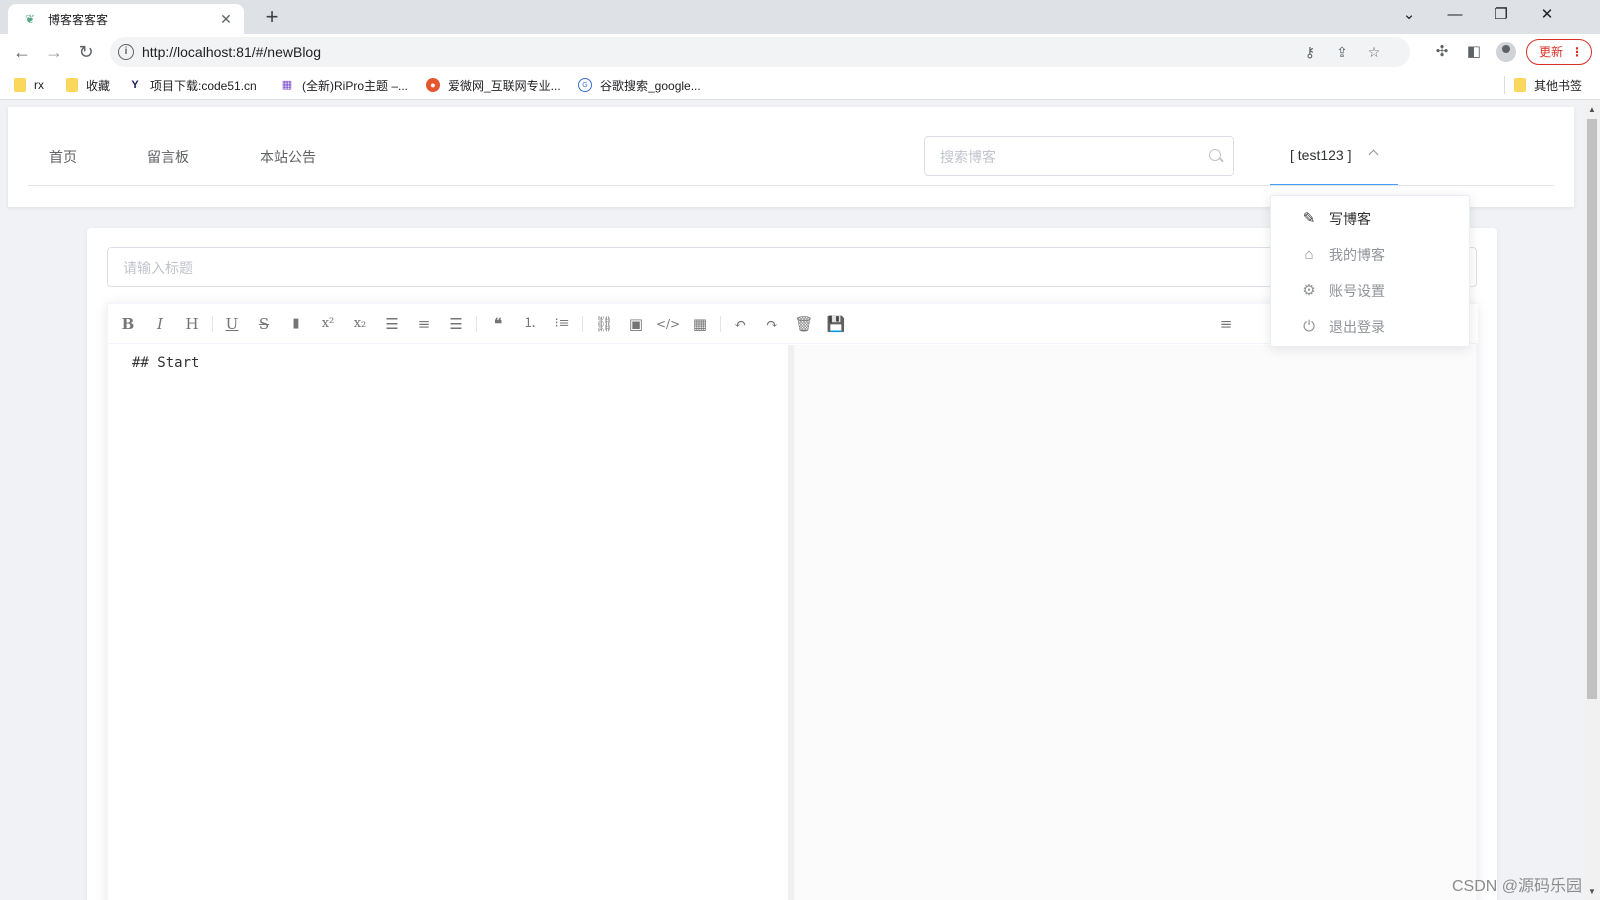  I want to click on update-button: 更新 ⋮, so click(1559, 52).